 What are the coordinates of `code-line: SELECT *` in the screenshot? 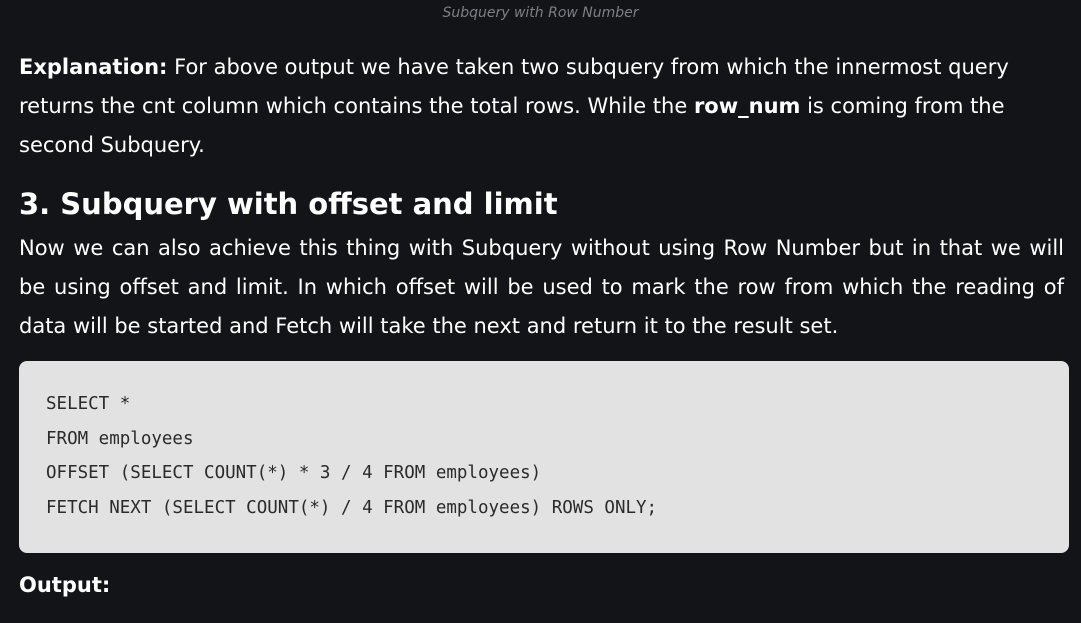 It's located at (88, 404).